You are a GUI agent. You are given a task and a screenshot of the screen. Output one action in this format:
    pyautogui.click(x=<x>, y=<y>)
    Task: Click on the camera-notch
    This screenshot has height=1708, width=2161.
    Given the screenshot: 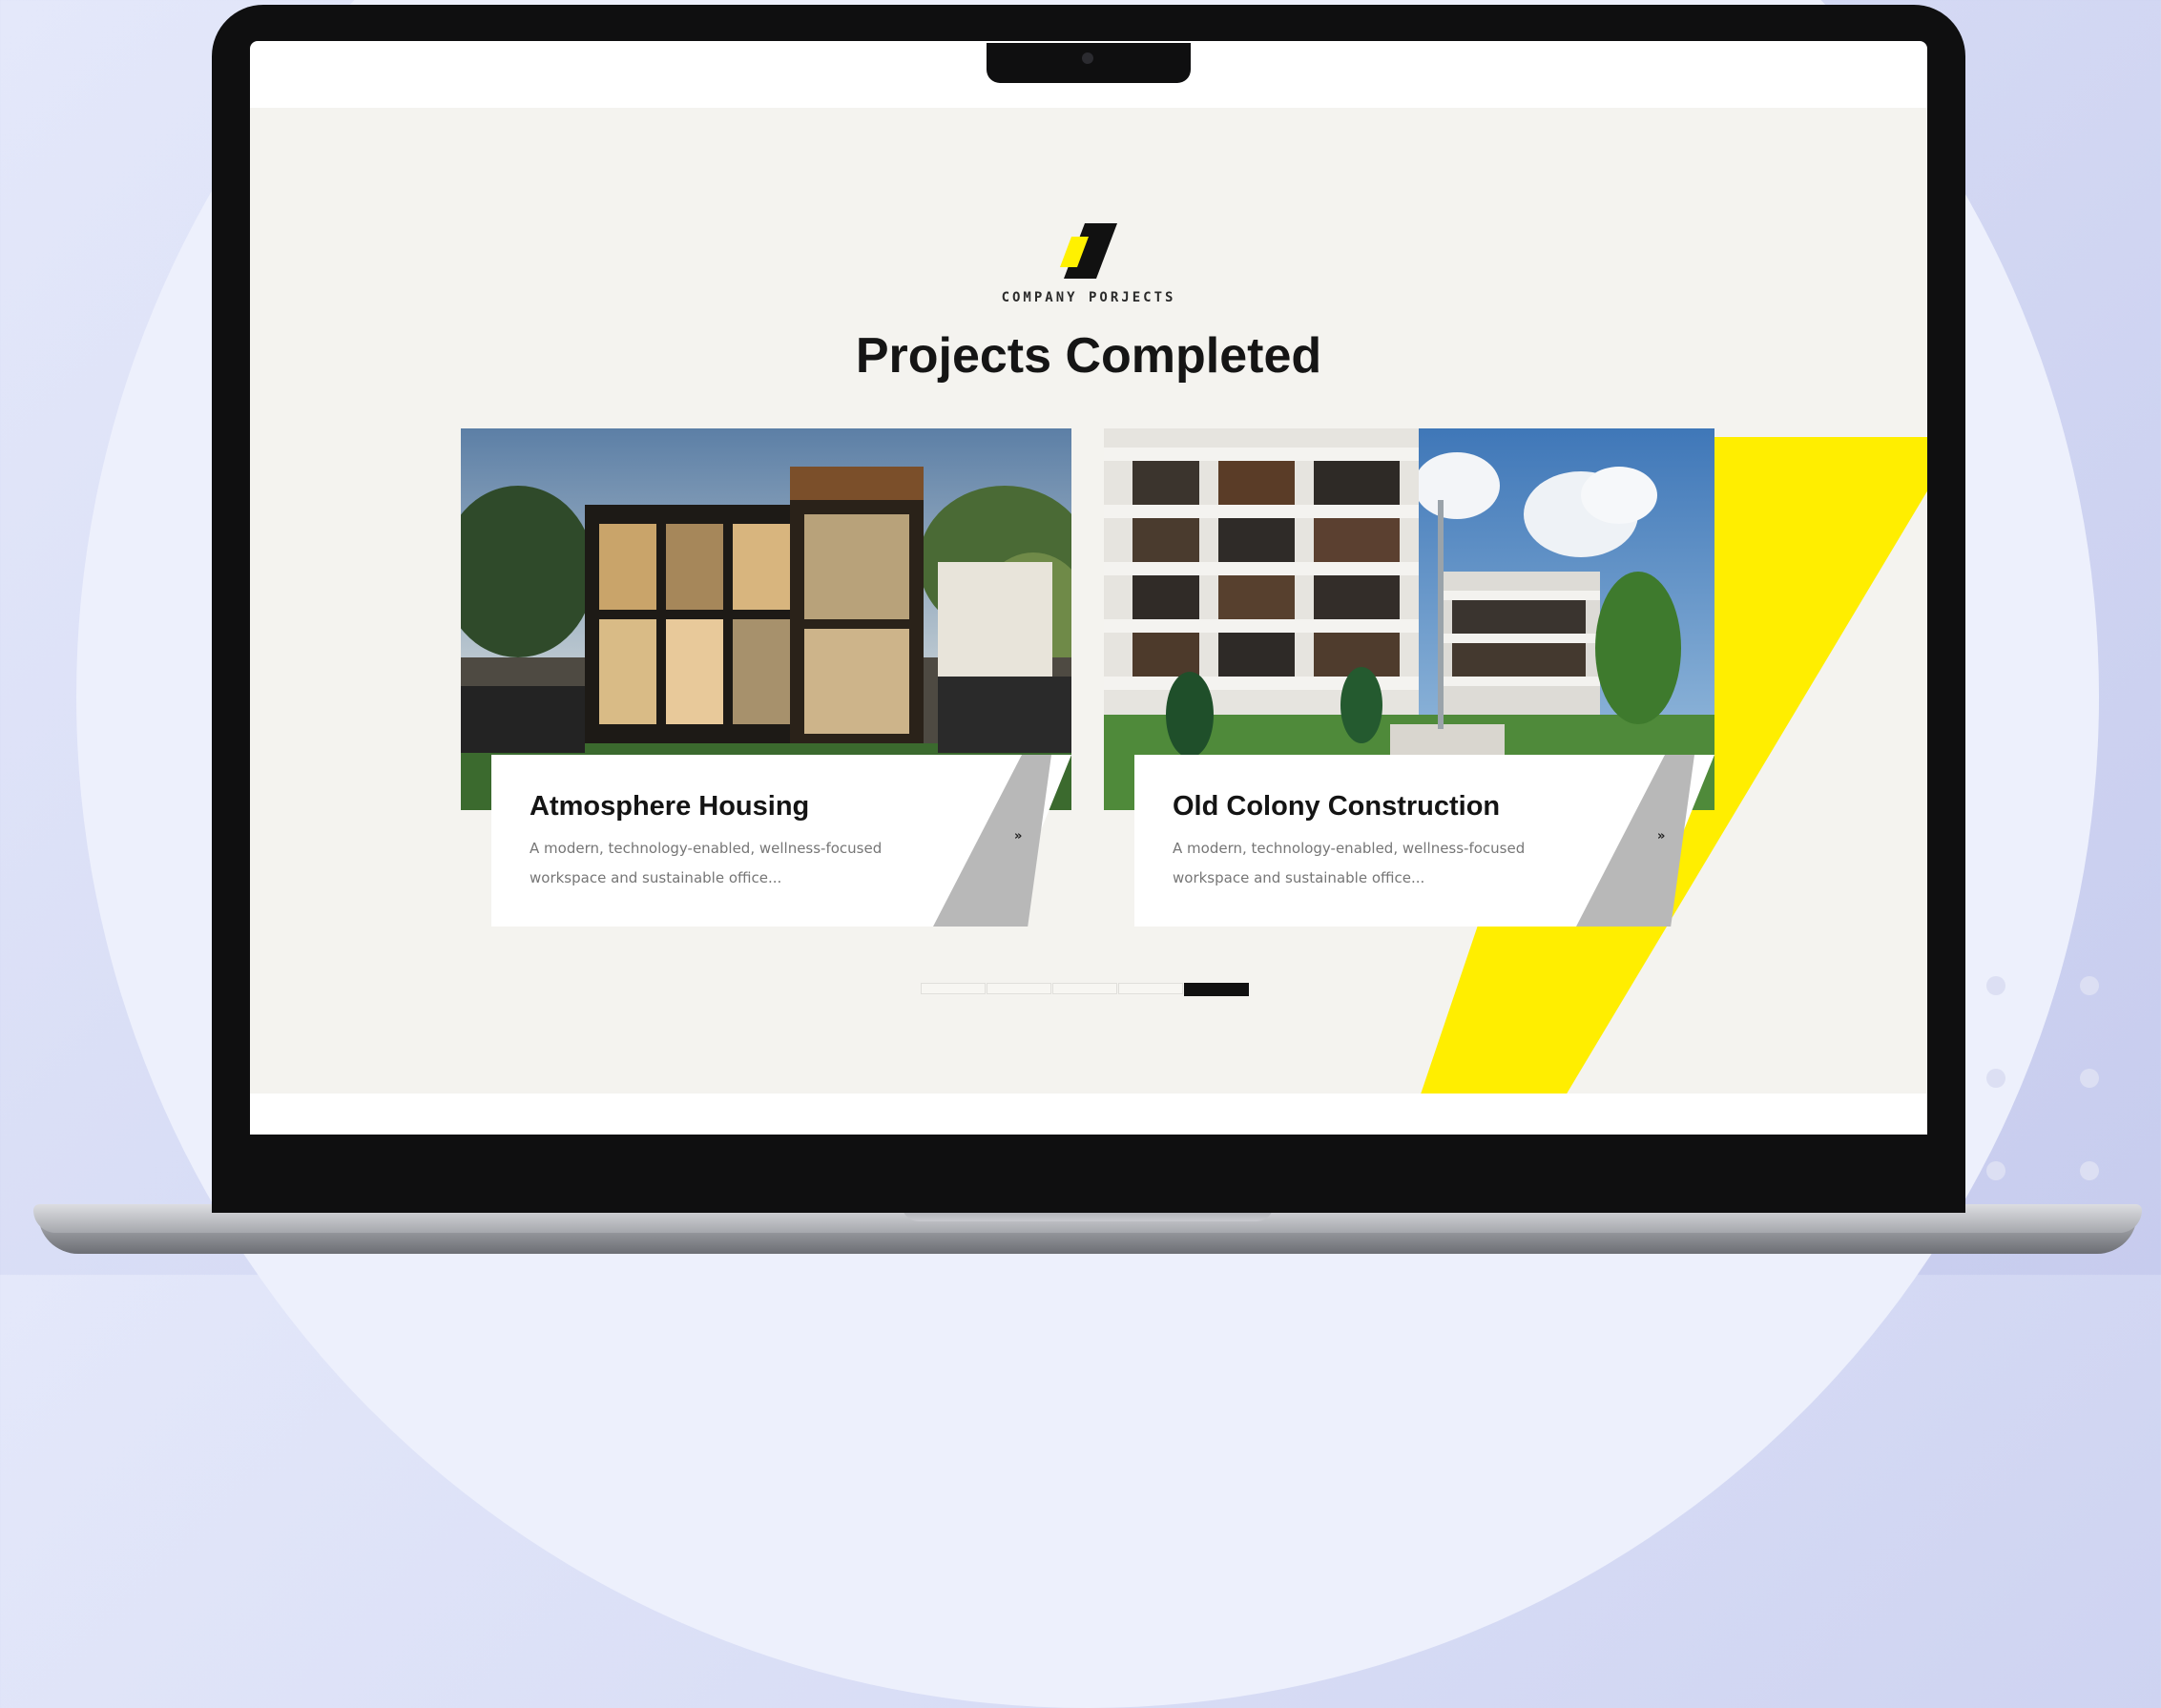 What is the action you would take?
    pyautogui.click(x=1089, y=63)
    